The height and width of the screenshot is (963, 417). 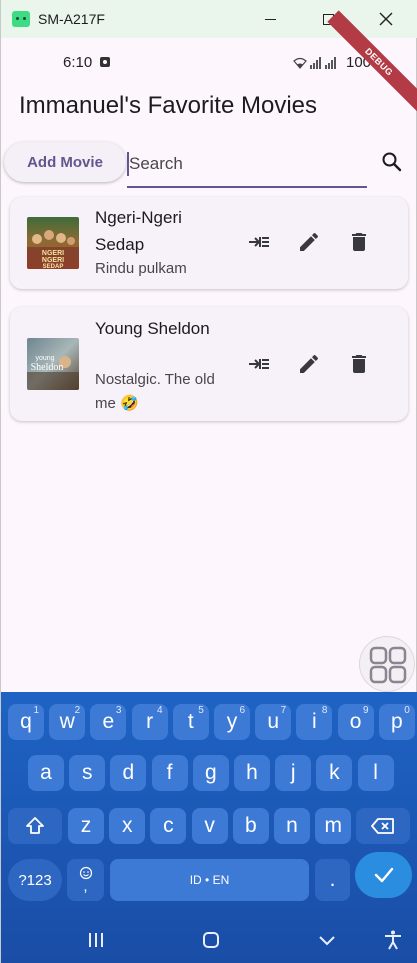 I want to click on key-q: q1, so click(x=26, y=722).